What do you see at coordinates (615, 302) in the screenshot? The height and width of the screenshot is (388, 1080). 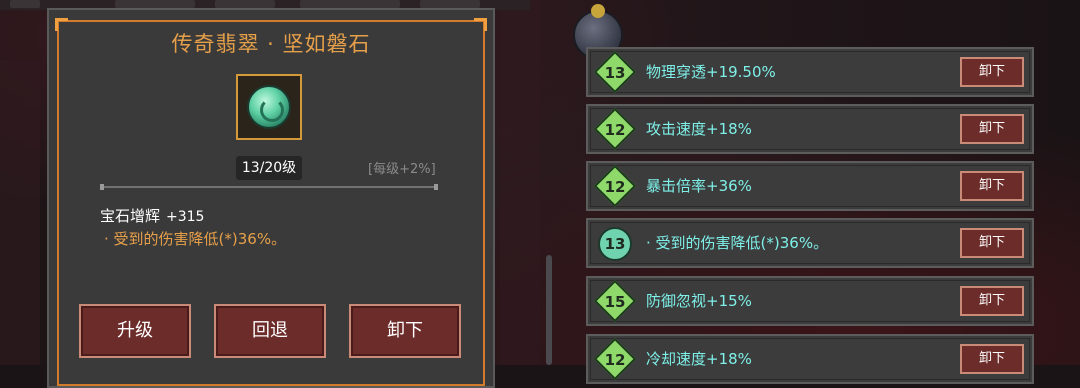 I see `gem-level-number: 15` at bounding box center [615, 302].